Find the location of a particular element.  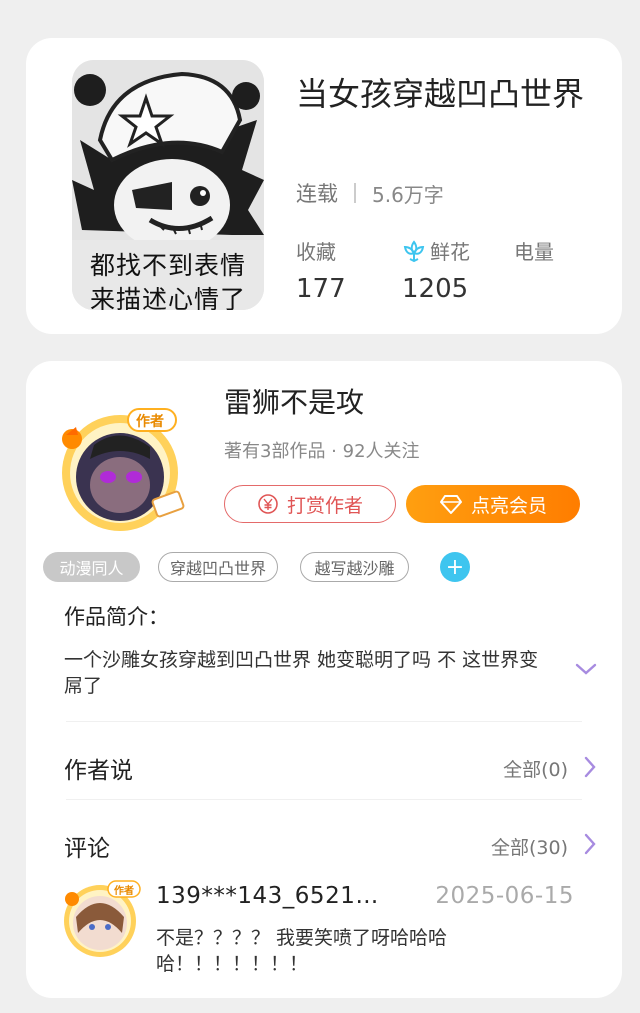

book-cover: 都找不到表情 来描述心情了 is located at coordinates (168, 185).